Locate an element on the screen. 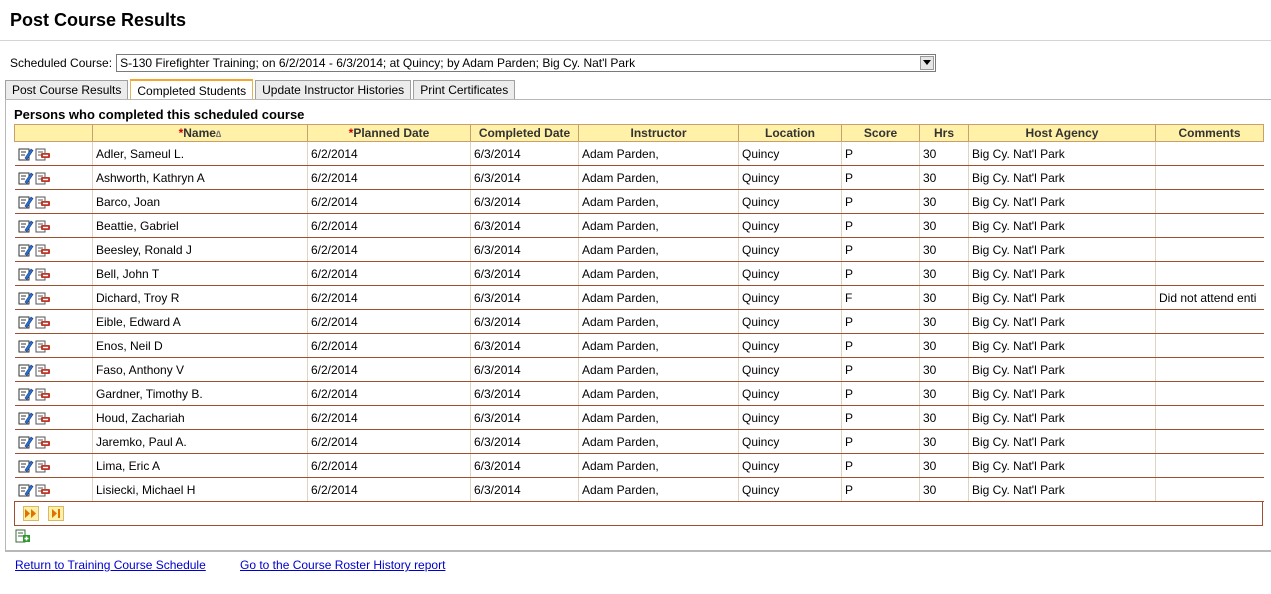 This screenshot has width=1271, height=594. col-header-actions is located at coordinates (53, 133).